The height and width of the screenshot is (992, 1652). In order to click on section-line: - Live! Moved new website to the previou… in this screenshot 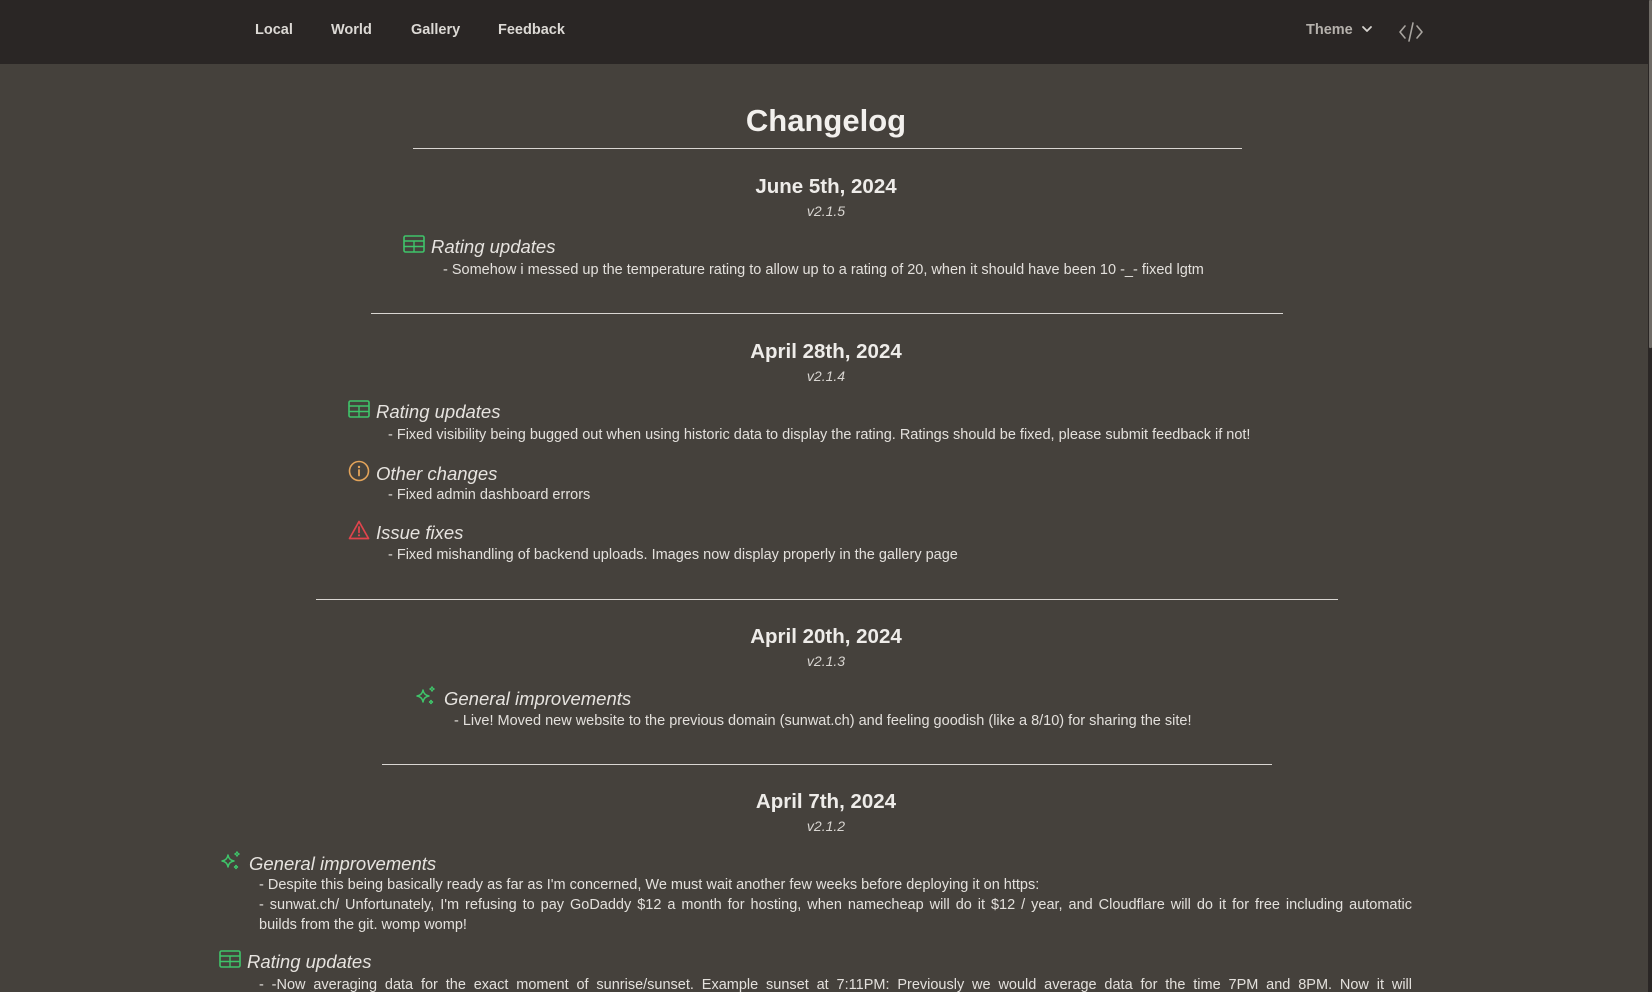, I will do `click(823, 721)`.